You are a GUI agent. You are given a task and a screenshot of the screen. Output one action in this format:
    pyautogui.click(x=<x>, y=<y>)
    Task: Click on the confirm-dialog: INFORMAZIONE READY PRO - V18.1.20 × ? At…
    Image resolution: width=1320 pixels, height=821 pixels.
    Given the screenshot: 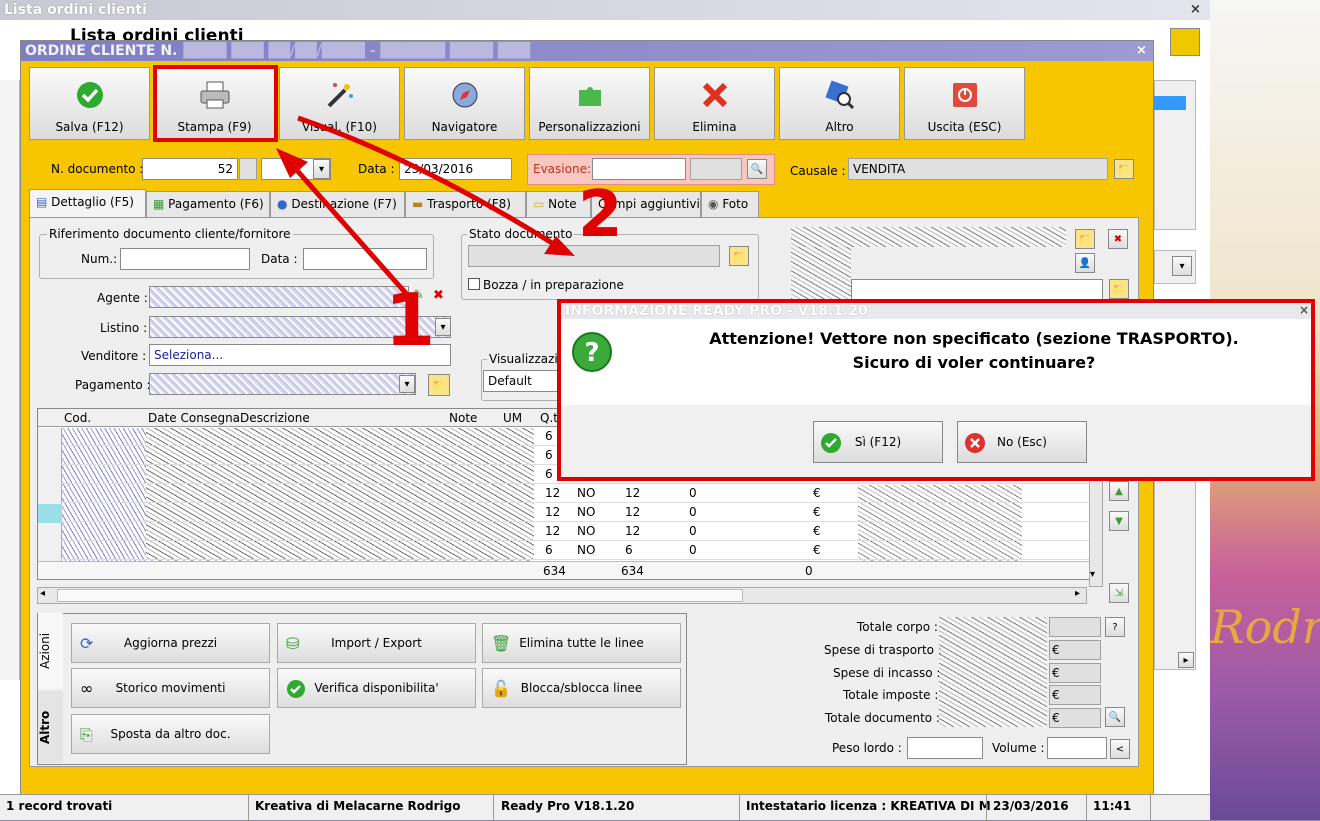 What is the action you would take?
    pyautogui.click(x=936, y=390)
    